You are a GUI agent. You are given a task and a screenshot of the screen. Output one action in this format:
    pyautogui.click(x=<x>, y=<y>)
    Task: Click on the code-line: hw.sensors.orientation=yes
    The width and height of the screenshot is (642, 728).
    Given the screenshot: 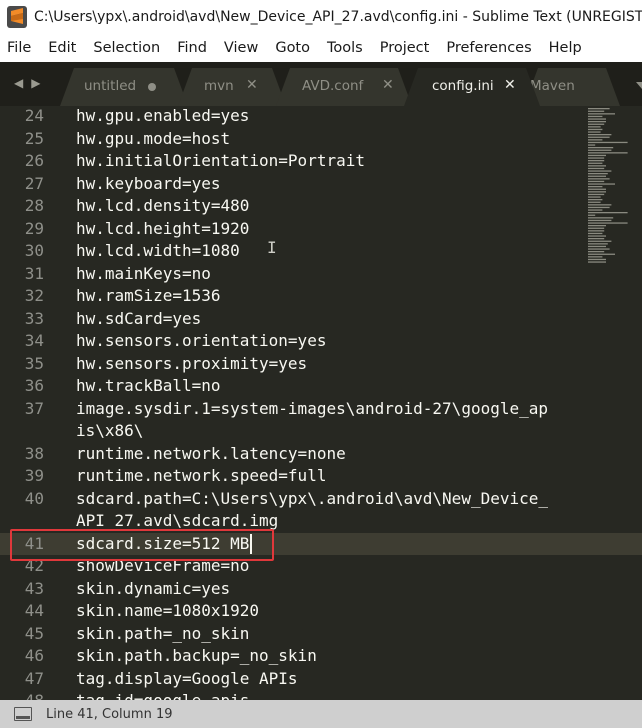 What is the action you would take?
    pyautogui.click(x=201, y=341)
    